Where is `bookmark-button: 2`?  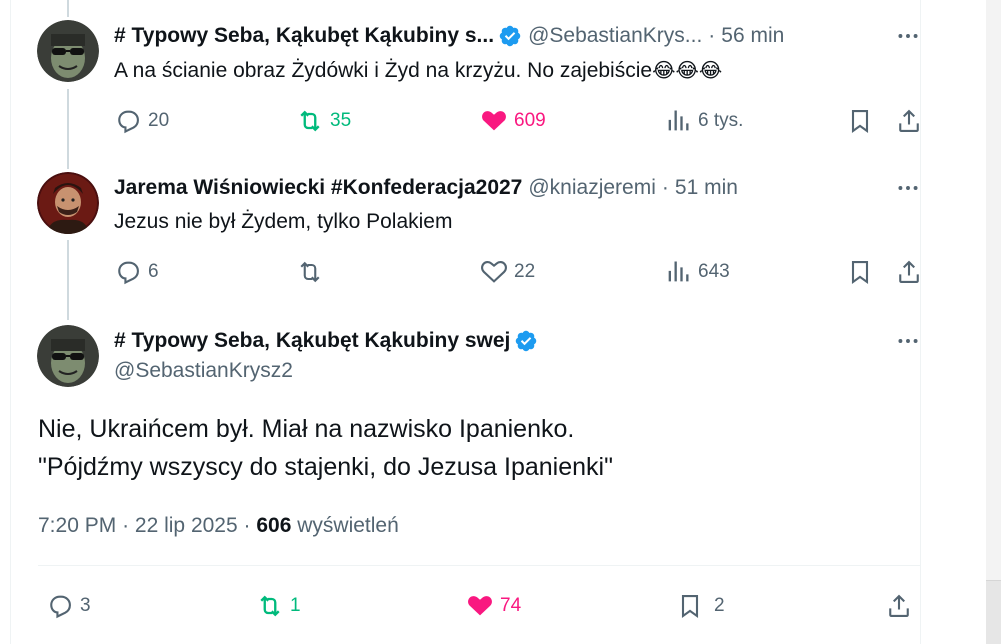 bookmark-button: 2 is located at coordinates (700, 606).